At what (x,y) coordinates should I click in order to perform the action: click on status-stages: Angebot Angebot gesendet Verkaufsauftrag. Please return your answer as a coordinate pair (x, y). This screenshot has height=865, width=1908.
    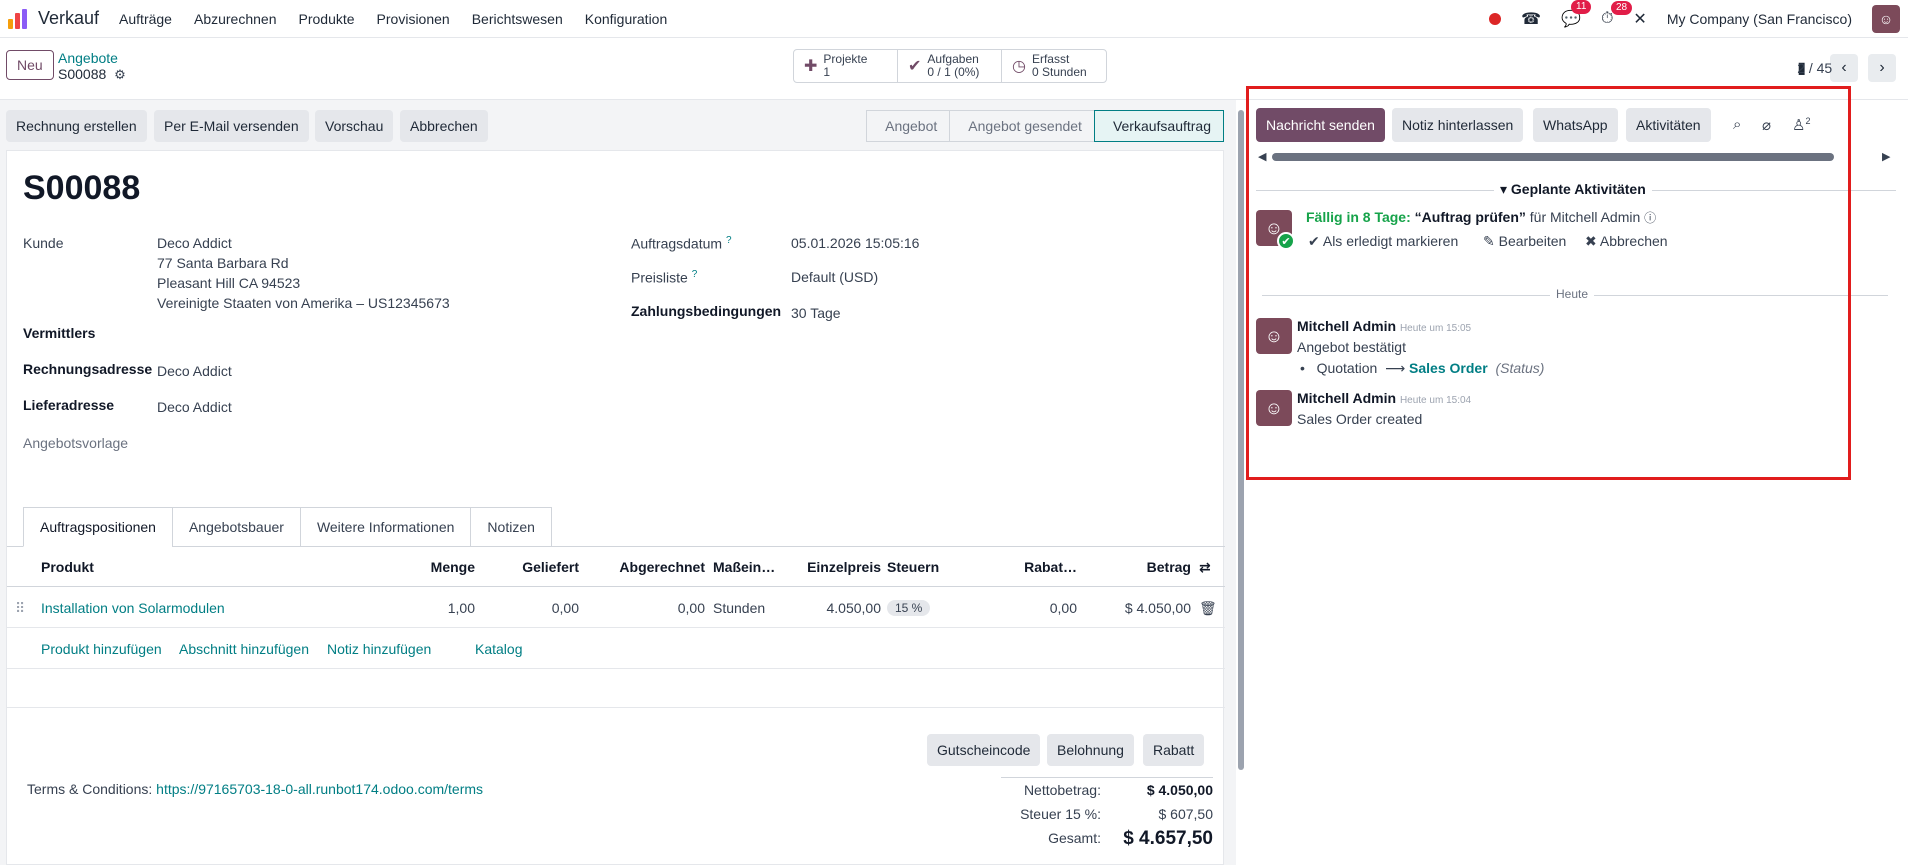
    Looking at the image, I should click on (1045, 126).